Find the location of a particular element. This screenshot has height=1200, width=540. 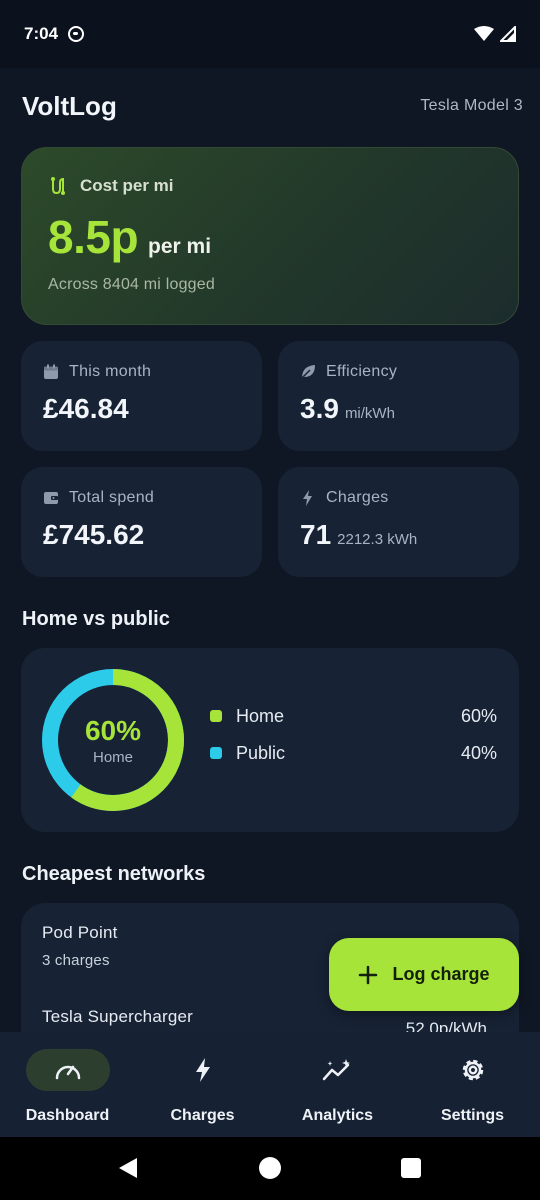

stat-card-efficiency: Efficiency 3.9 mi/kWh is located at coordinates (398, 396).